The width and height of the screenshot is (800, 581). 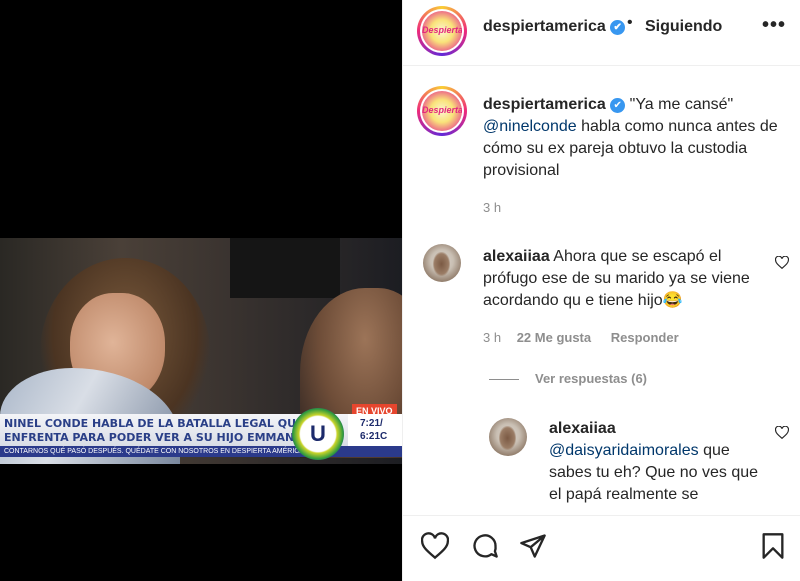 I want to click on laughing-emoji-icon: 😂, so click(x=672, y=300).